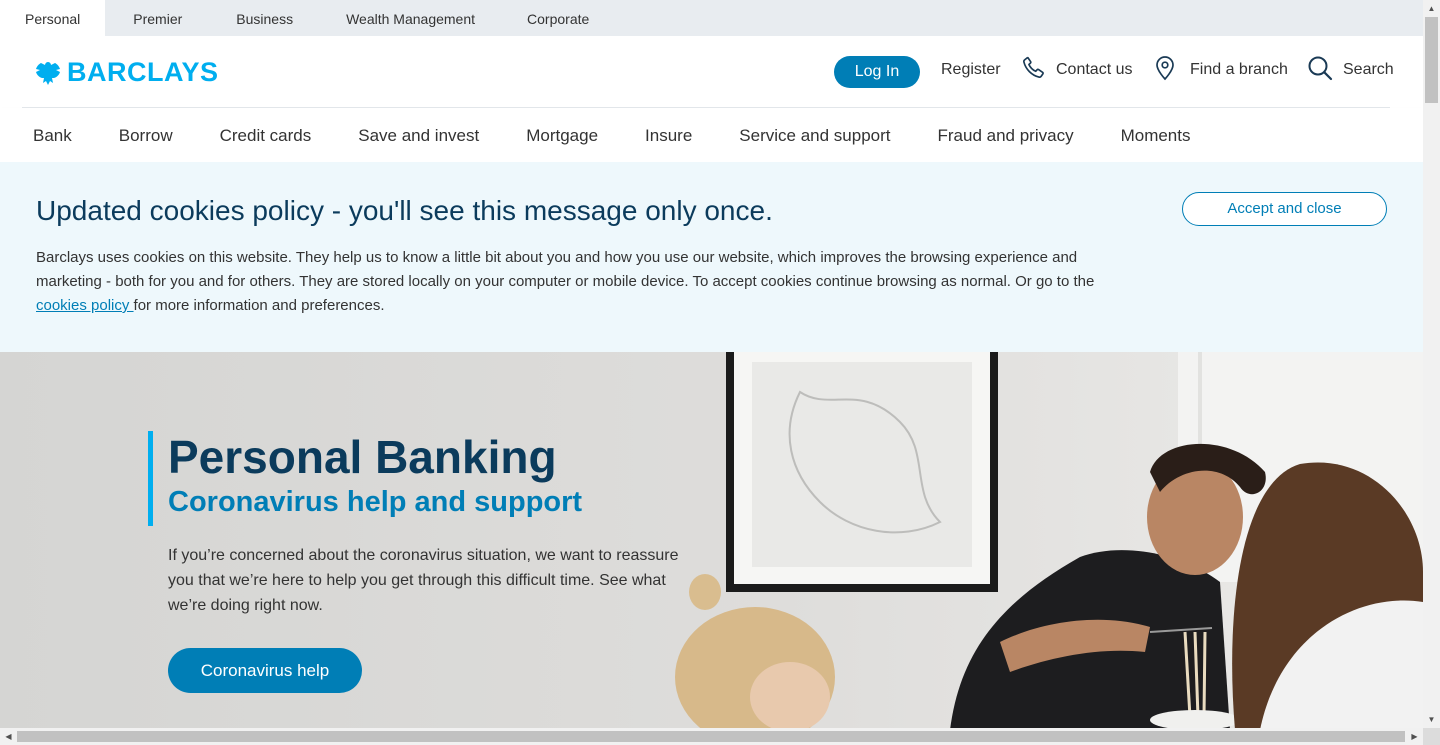 This screenshot has width=1440, height=745. I want to click on nav-item-save-and-invest: Save and invest, so click(418, 135).